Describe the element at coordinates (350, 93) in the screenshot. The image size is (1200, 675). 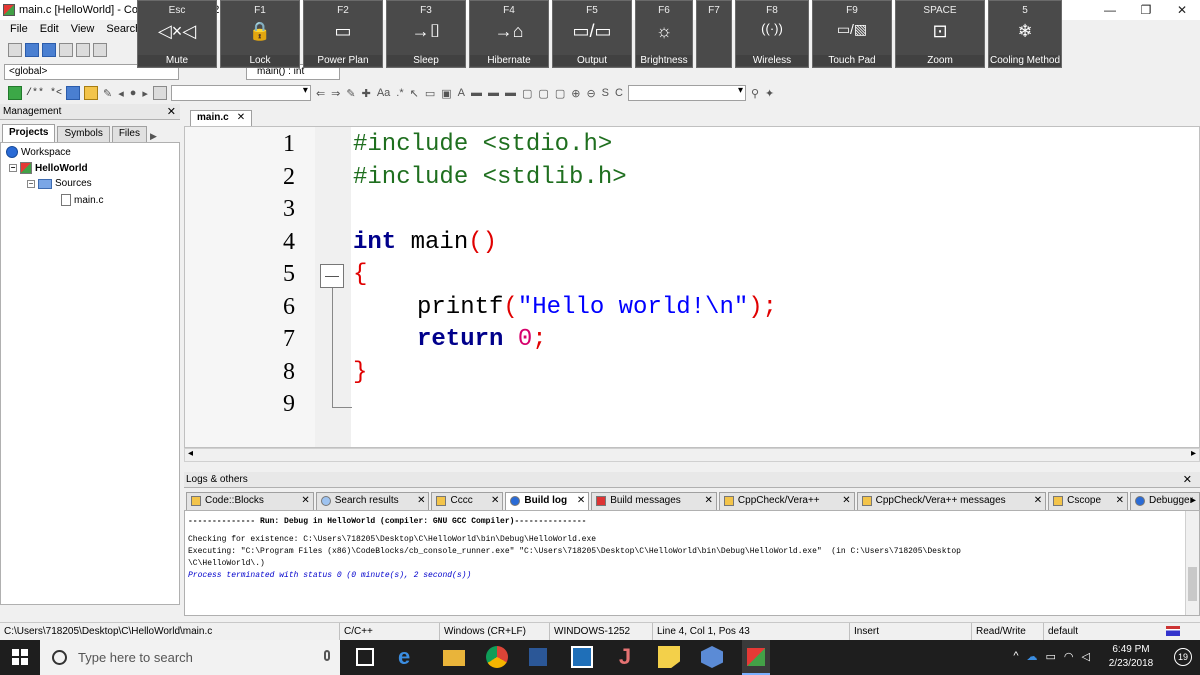
I see `highlight-icon: ✎` at that location.